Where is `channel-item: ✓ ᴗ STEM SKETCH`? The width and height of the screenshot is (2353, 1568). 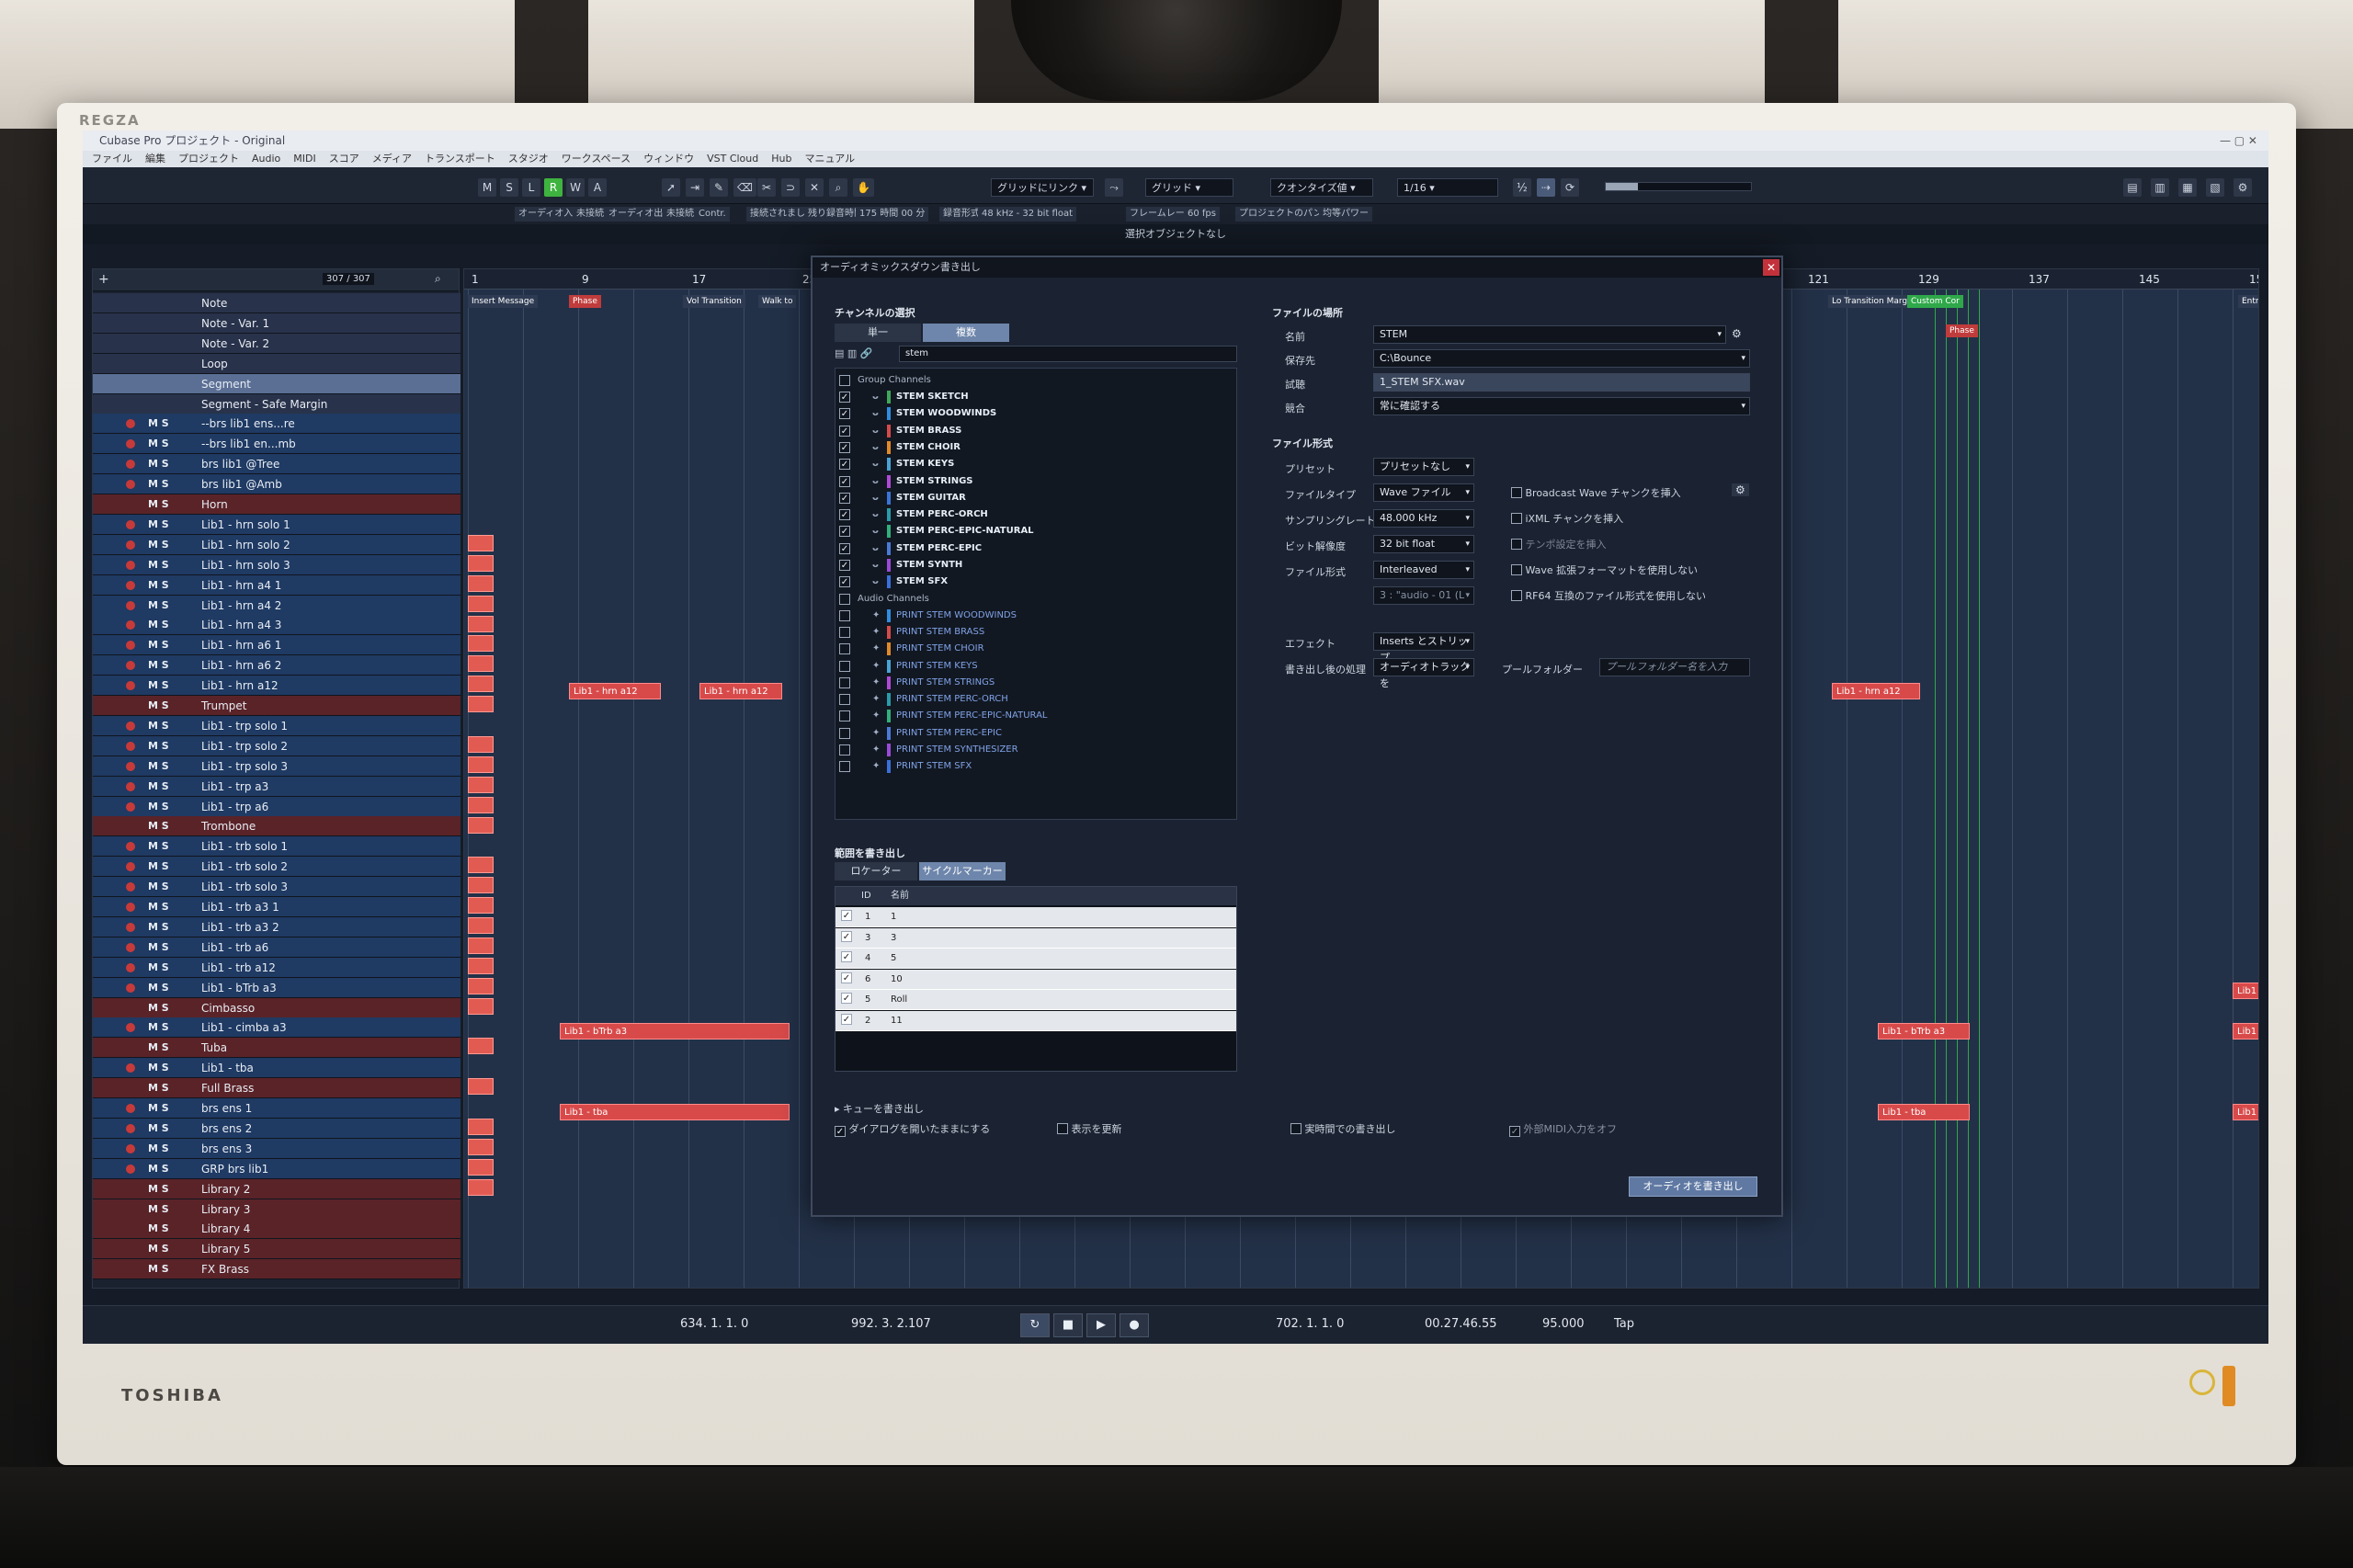 channel-item: ✓ ᴗ STEM SKETCH is located at coordinates (1036, 397).